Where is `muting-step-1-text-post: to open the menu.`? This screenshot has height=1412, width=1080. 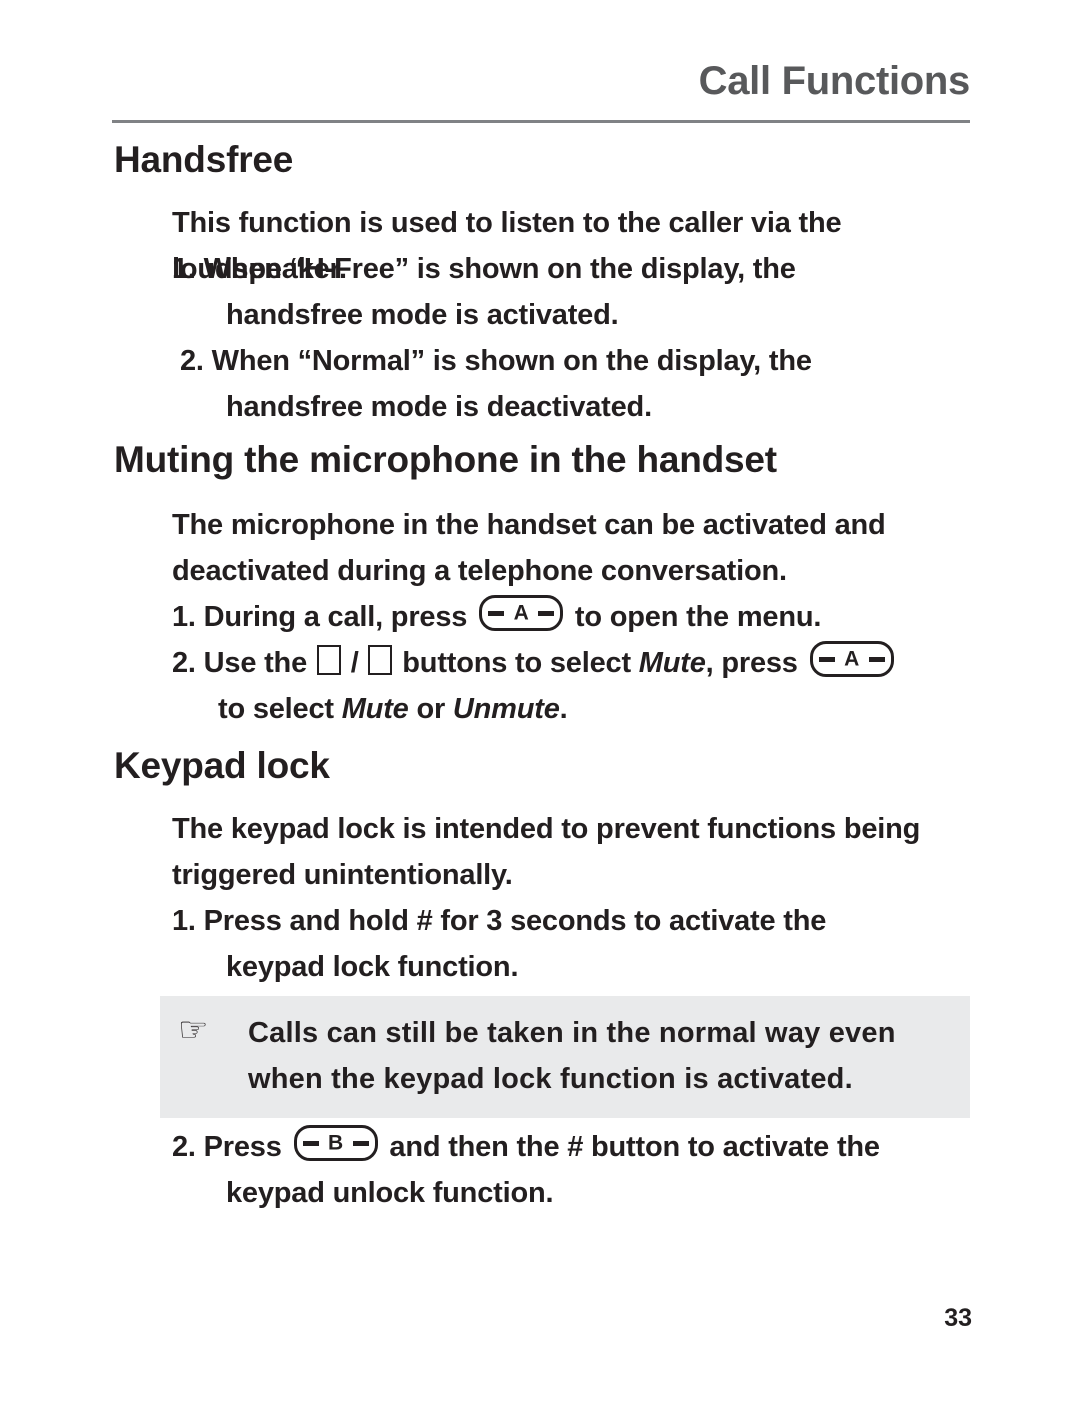
muting-step-1-text-post: to open the menu. is located at coordinates (698, 617).